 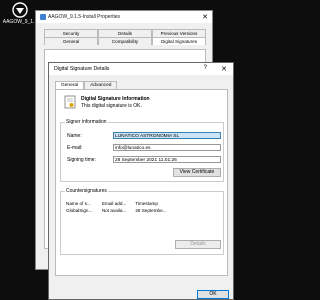 What do you see at coordinates (86, 191) in the screenshot?
I see `counter-group-label: Countersignatures` at bounding box center [86, 191].